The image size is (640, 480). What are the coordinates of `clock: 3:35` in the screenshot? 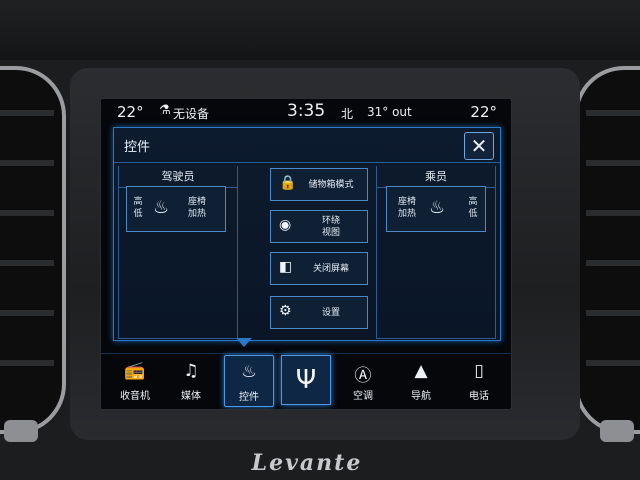 It's located at (306, 111).